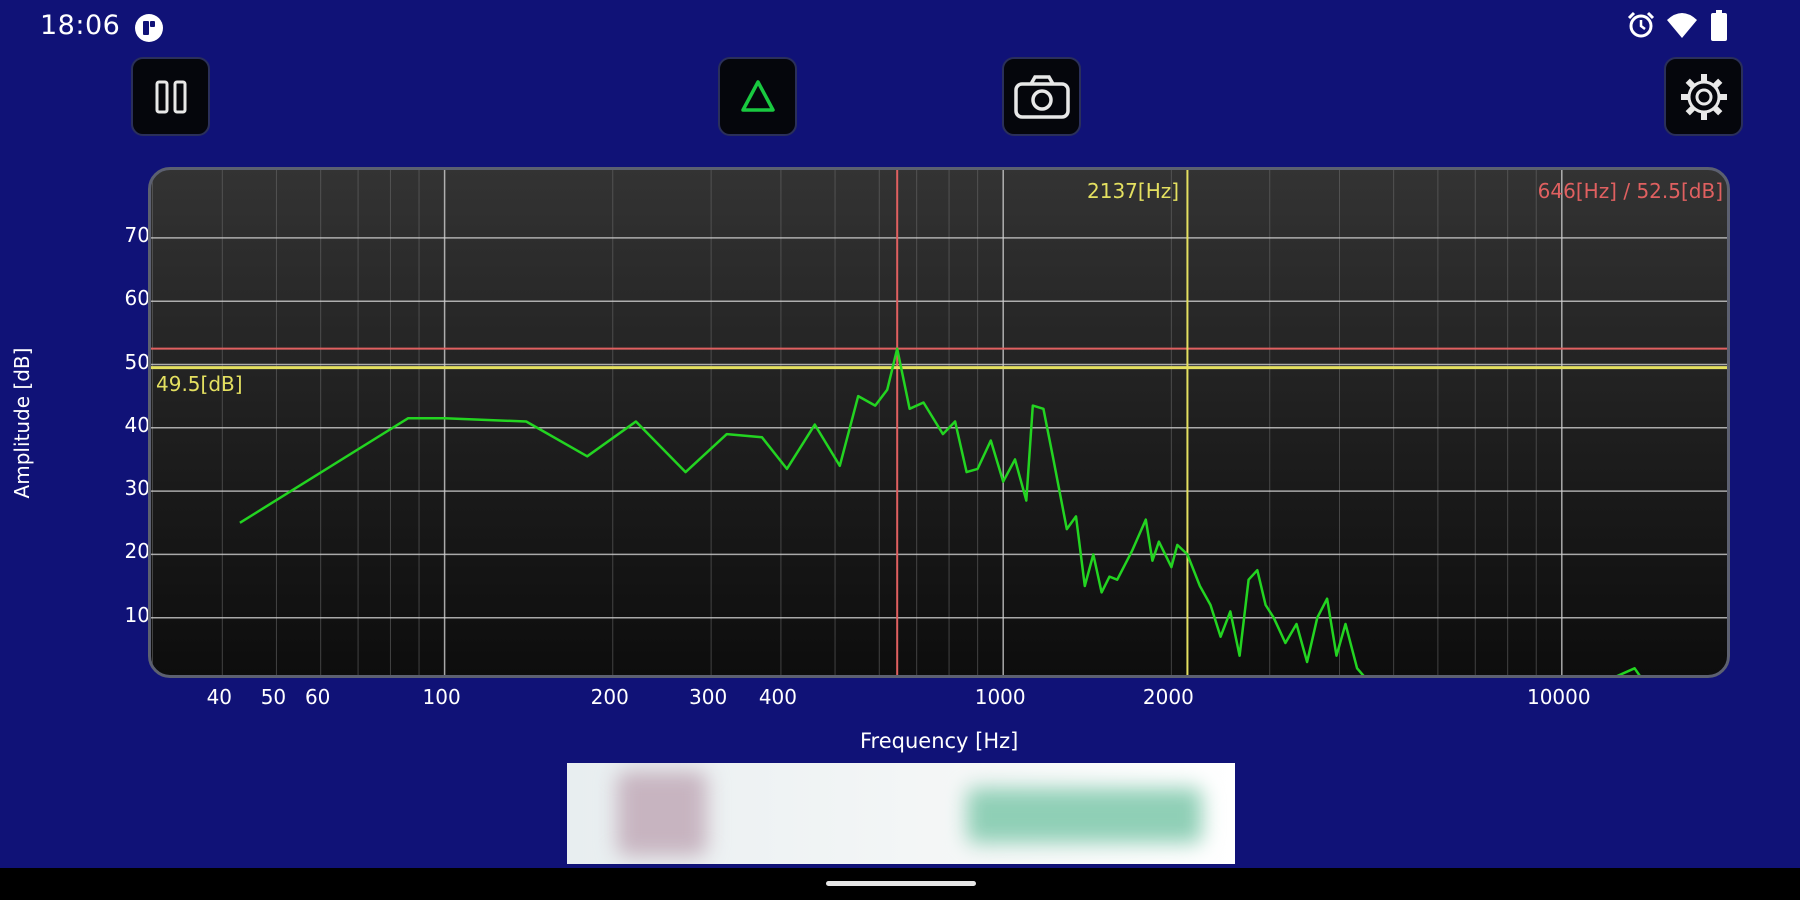 The height and width of the screenshot is (900, 1800). Describe the element at coordinates (1000, 697) in the screenshot. I see `x-tick-label: 1000` at that location.